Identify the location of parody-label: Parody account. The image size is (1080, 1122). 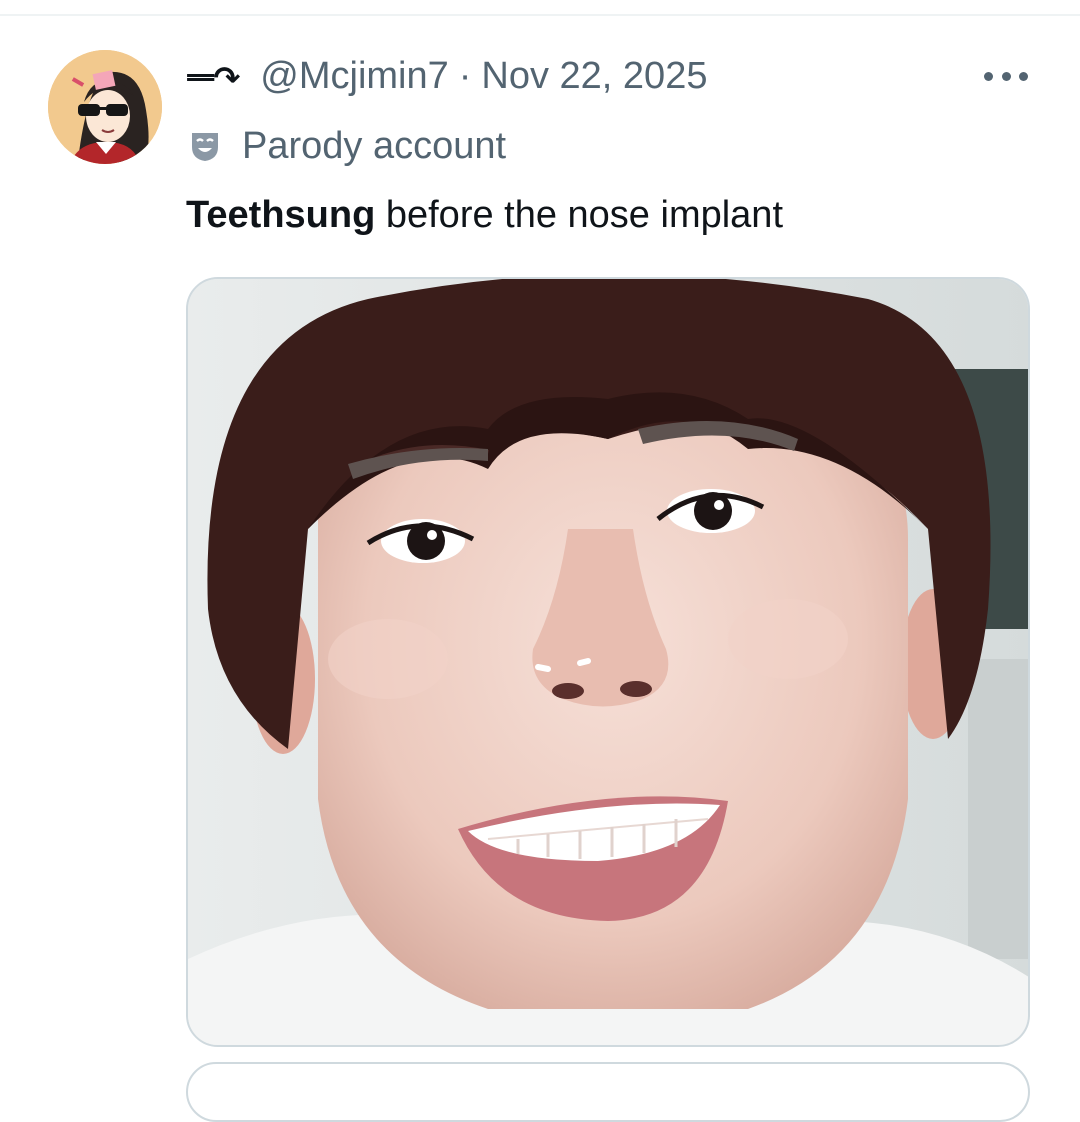
(347, 146).